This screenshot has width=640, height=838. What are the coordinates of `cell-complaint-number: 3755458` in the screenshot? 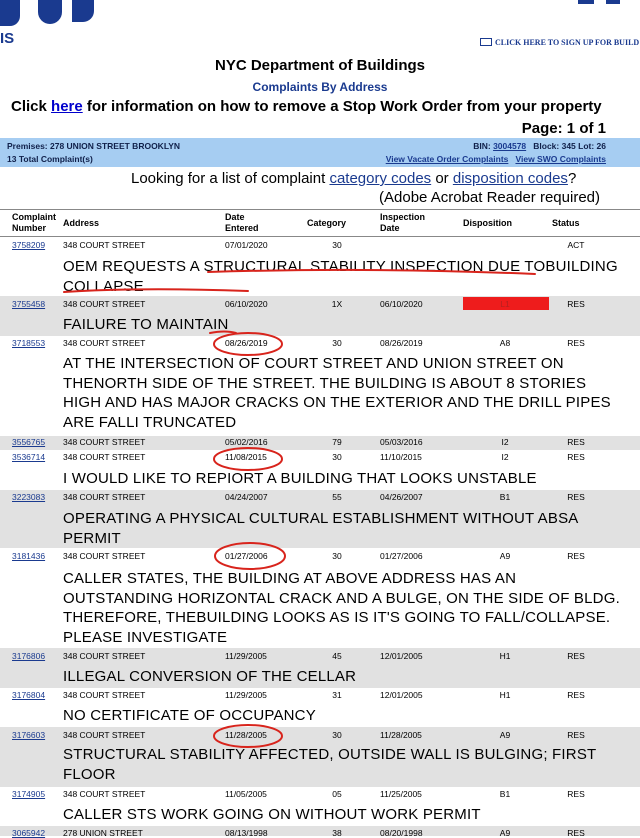 It's located at (28, 304).